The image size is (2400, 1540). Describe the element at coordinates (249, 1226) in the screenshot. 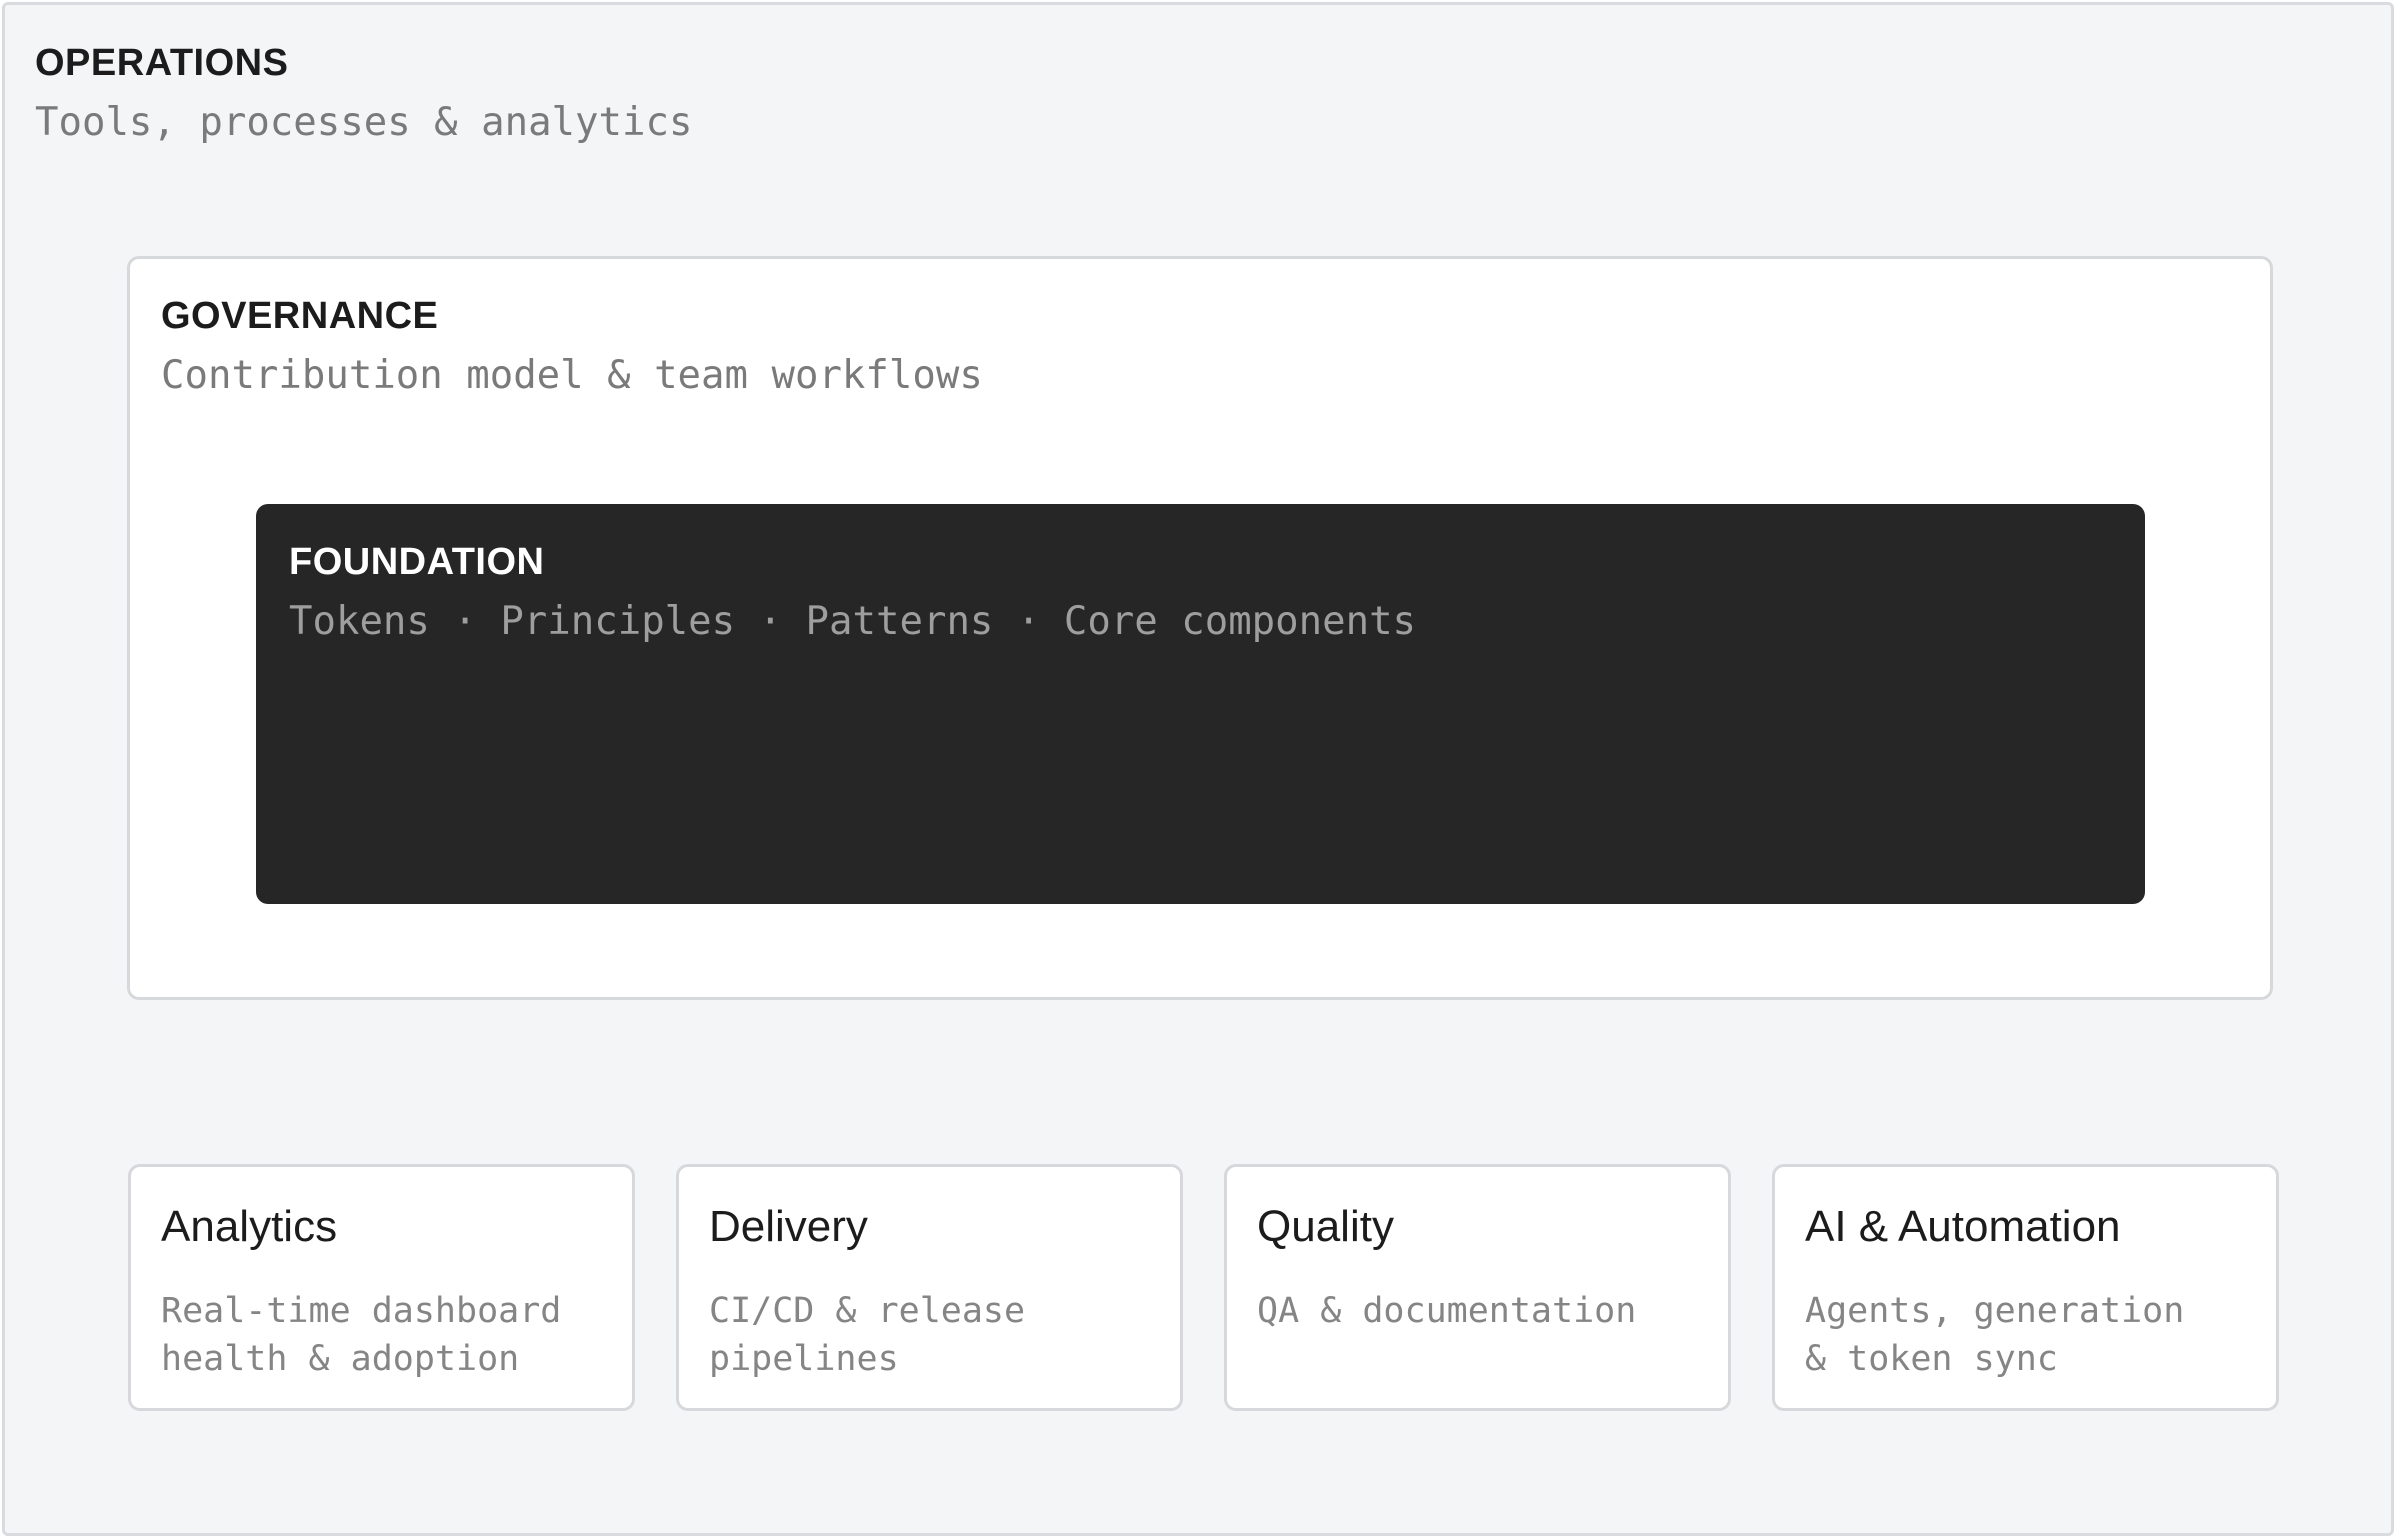

I see `card-title: Analytics` at that location.